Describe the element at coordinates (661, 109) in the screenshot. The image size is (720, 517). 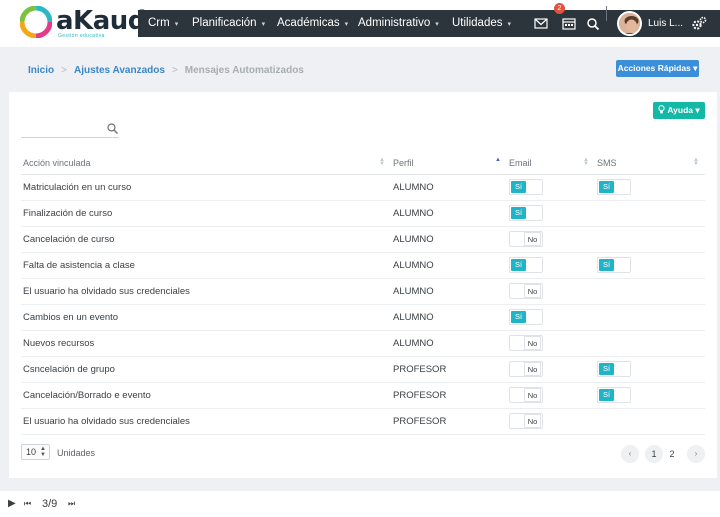
I see `lightbulb-icon` at that location.